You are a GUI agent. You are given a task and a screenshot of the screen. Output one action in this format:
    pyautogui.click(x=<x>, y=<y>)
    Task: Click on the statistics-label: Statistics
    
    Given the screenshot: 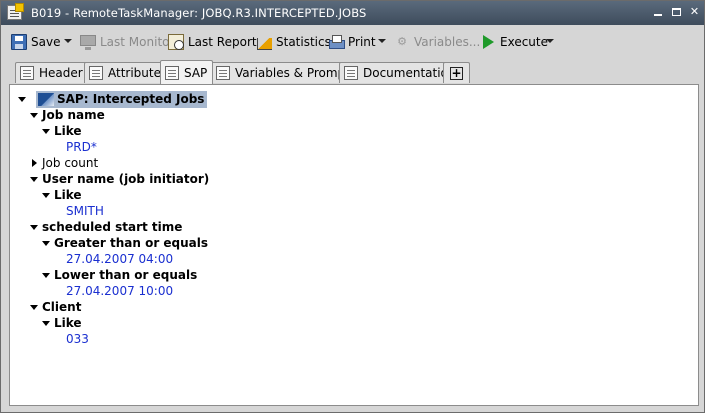 What is the action you would take?
    pyautogui.click(x=303, y=42)
    